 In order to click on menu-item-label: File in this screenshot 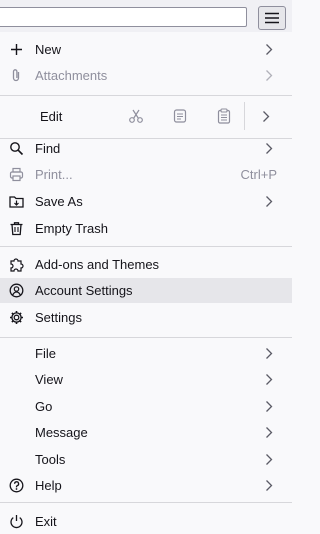, I will do `click(45, 353)`.